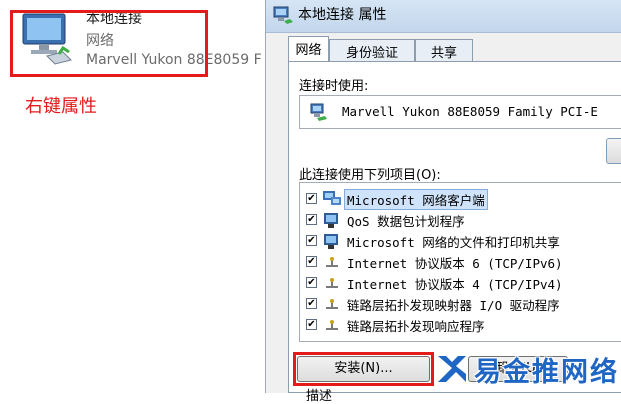 The height and width of the screenshot is (404, 621). I want to click on item-label: Internet 协议版本 4 (TCP/IPv4), so click(455, 284).